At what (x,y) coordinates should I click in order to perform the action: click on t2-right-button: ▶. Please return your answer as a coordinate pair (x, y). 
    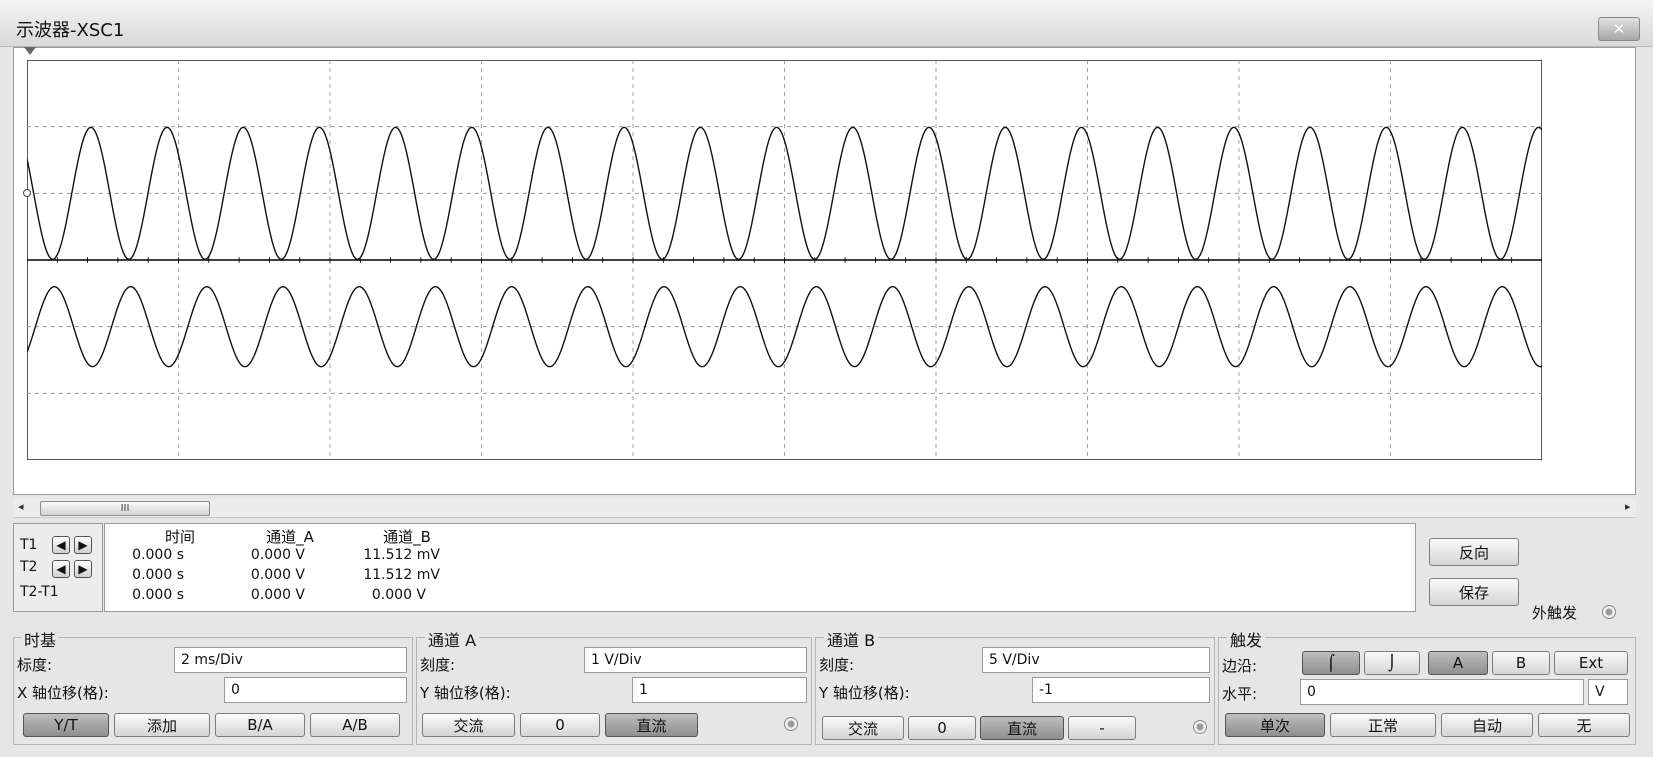
    Looking at the image, I should click on (83, 569).